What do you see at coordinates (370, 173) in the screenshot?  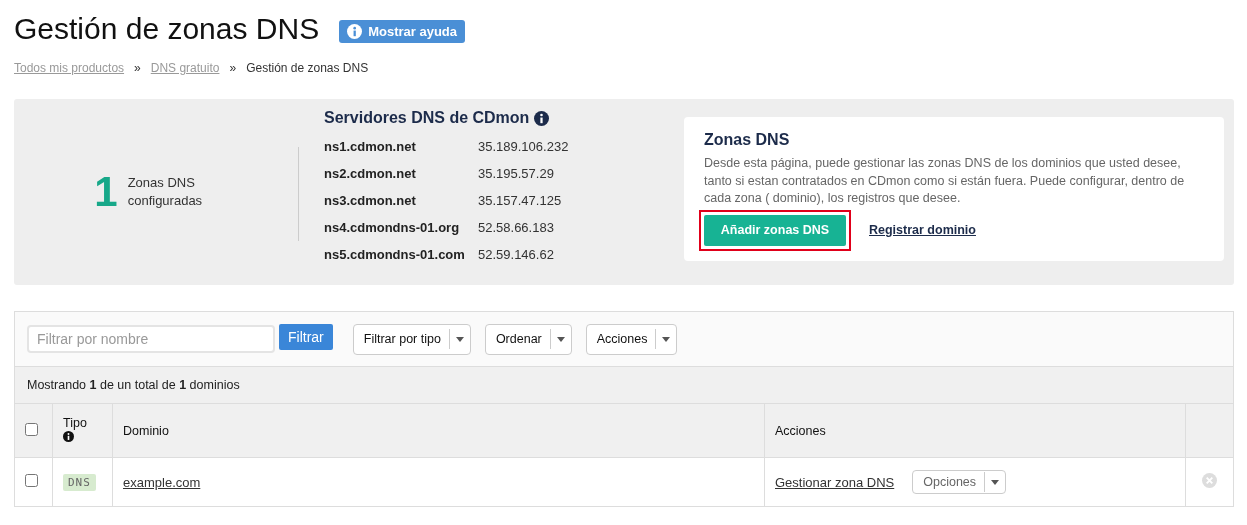 I see `server-name: ns2.cdmon.net` at bounding box center [370, 173].